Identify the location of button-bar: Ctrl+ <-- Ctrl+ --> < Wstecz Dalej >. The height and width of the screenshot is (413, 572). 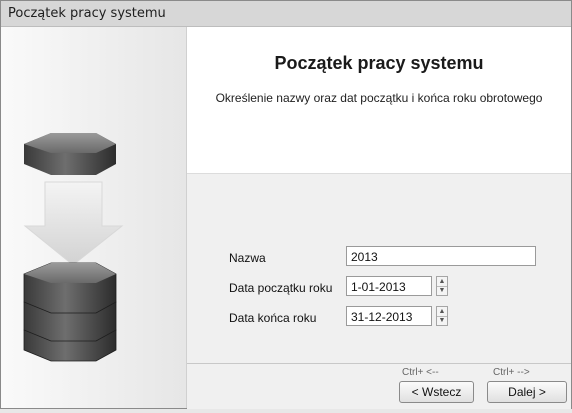
(379, 386).